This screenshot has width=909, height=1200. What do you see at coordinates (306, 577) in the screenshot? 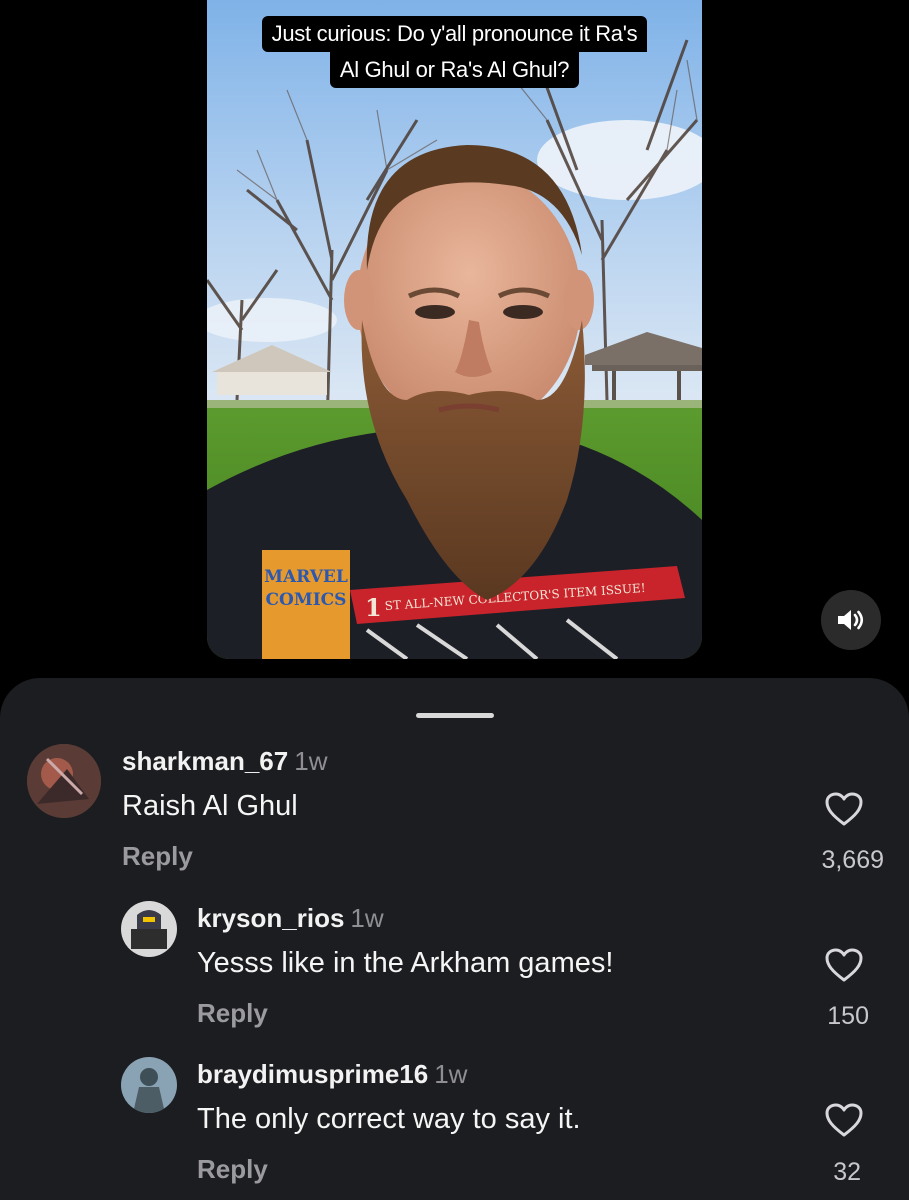
I see `shirt-logo-line1: MARVEL` at bounding box center [306, 577].